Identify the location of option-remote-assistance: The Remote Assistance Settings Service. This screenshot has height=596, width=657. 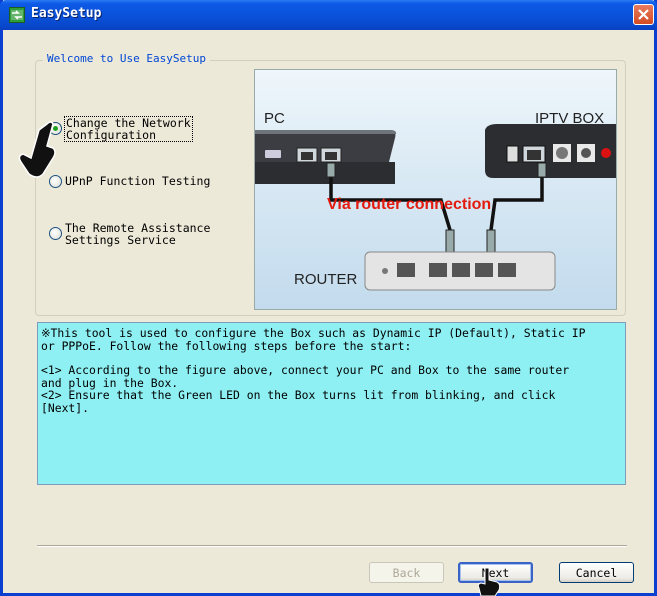
(129, 234).